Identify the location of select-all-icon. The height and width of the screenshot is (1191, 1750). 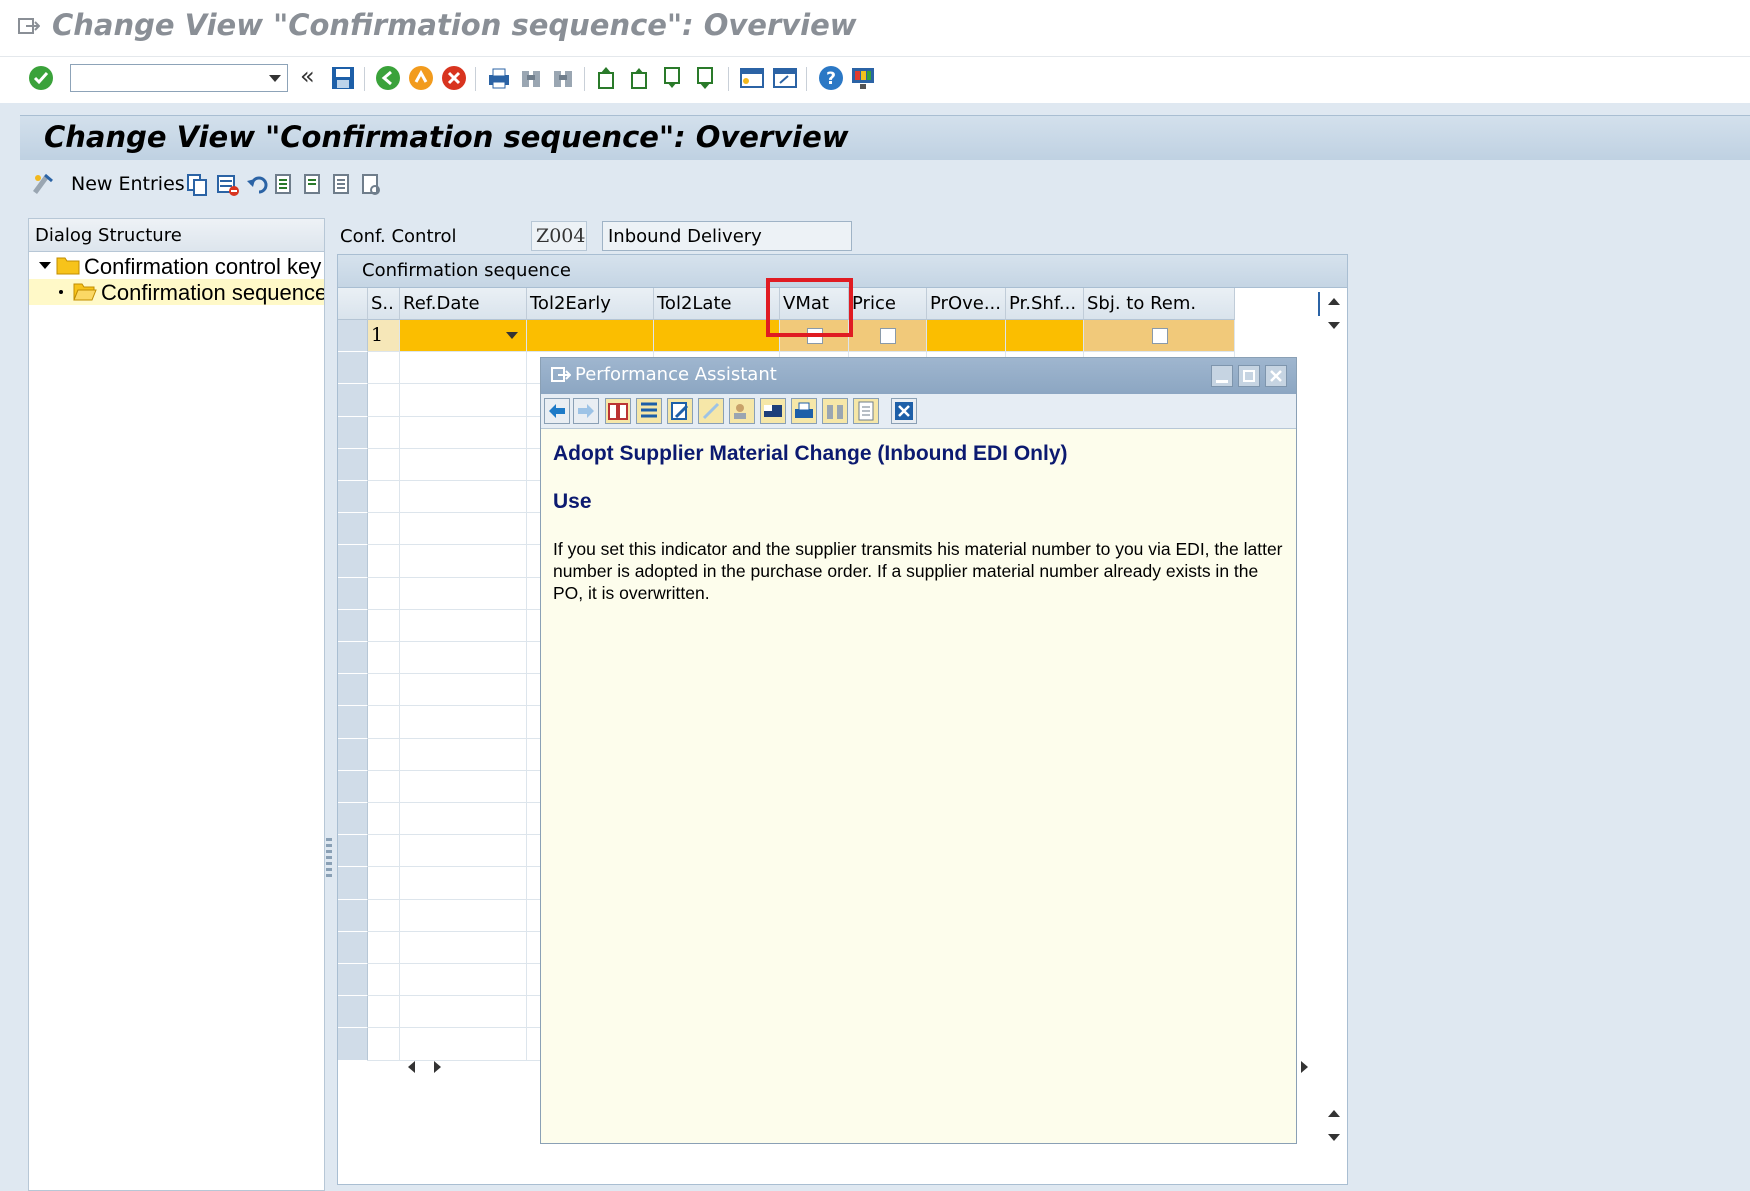
(285, 185).